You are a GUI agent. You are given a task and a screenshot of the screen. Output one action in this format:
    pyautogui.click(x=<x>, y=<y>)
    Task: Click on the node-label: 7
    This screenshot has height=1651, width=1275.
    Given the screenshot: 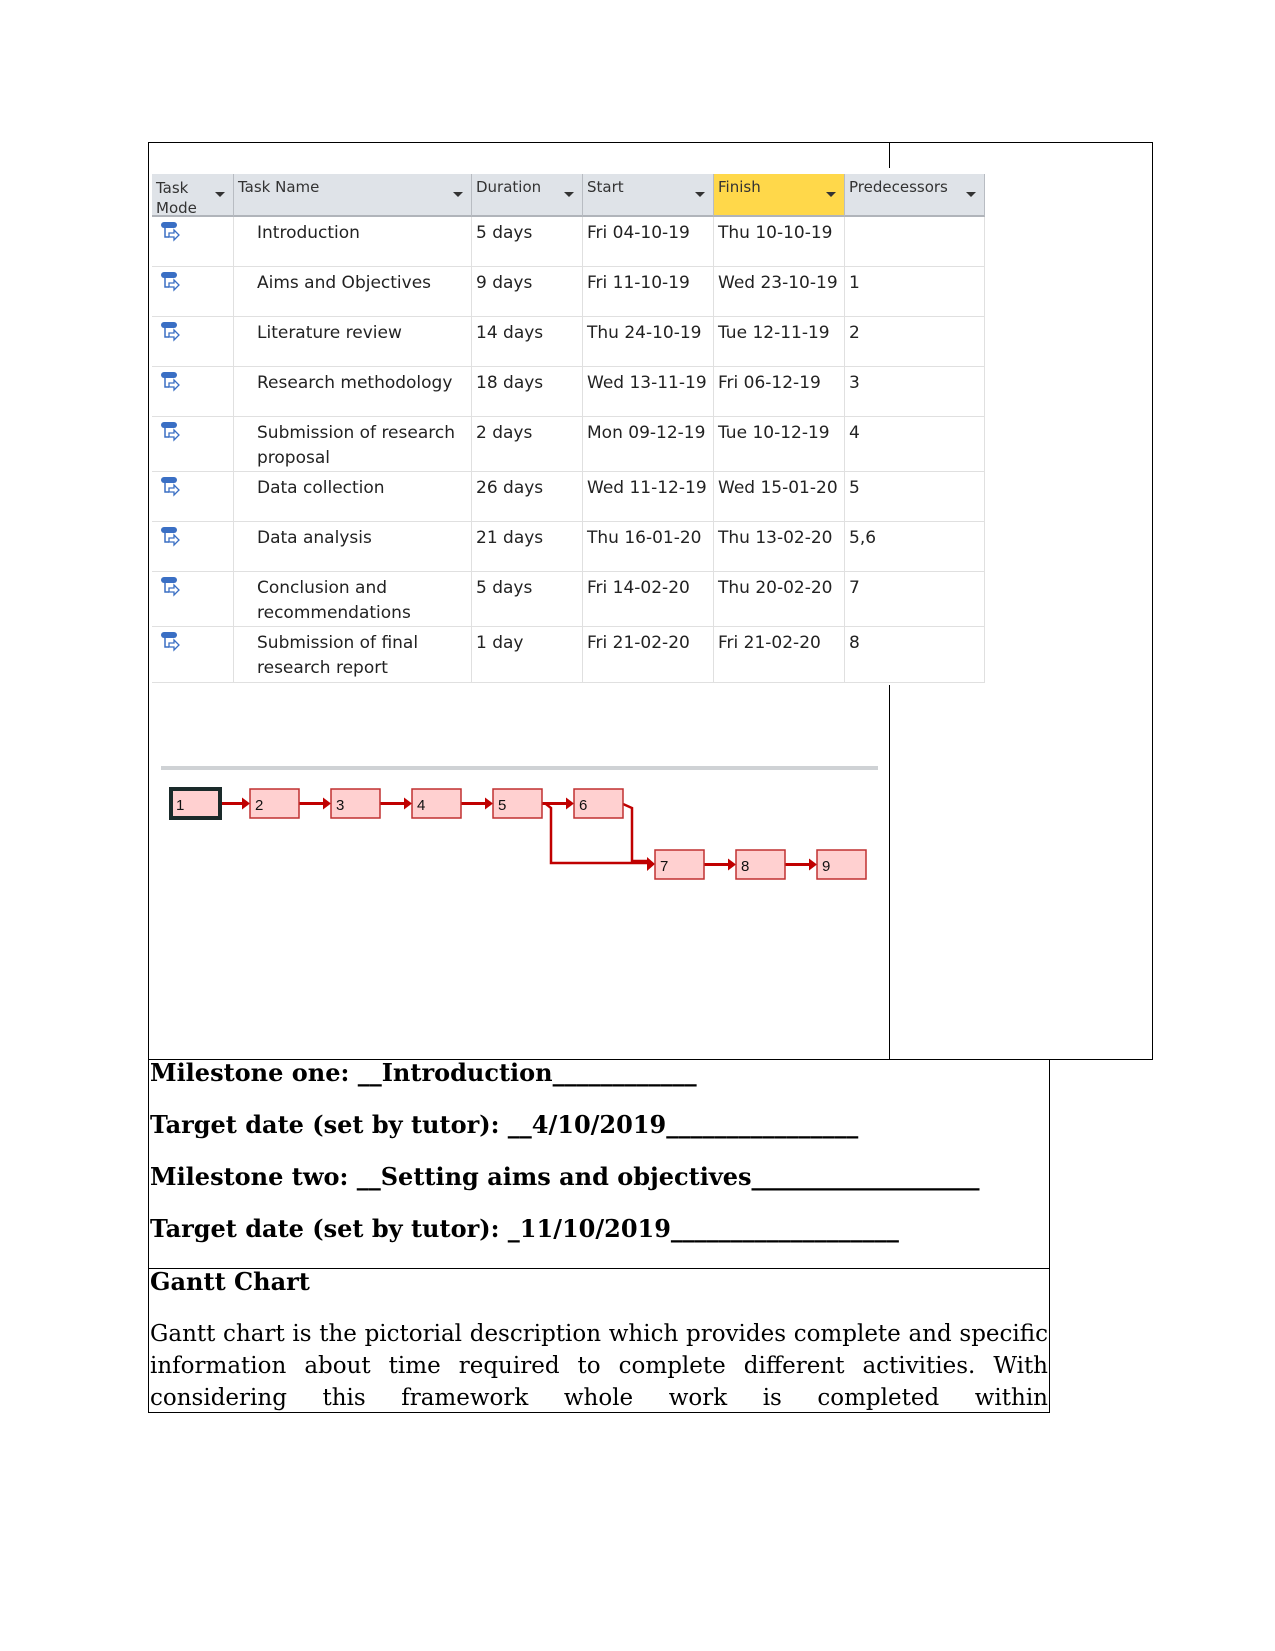 What is the action you would take?
    pyautogui.click(x=664, y=866)
    